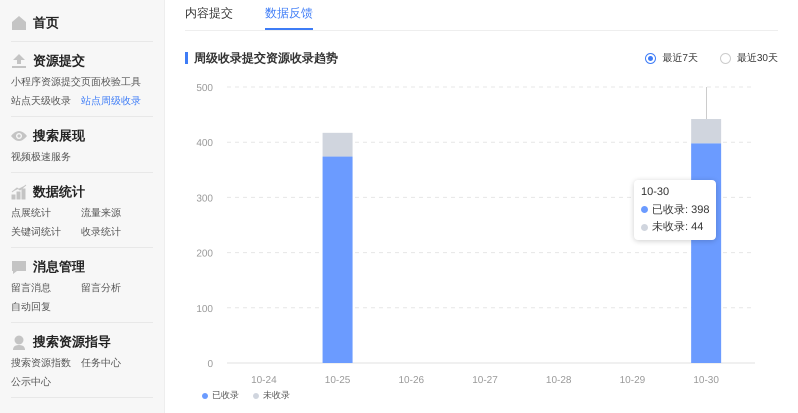  Describe the element at coordinates (706, 380) in the screenshot. I see `axis-label: 10-30` at that location.